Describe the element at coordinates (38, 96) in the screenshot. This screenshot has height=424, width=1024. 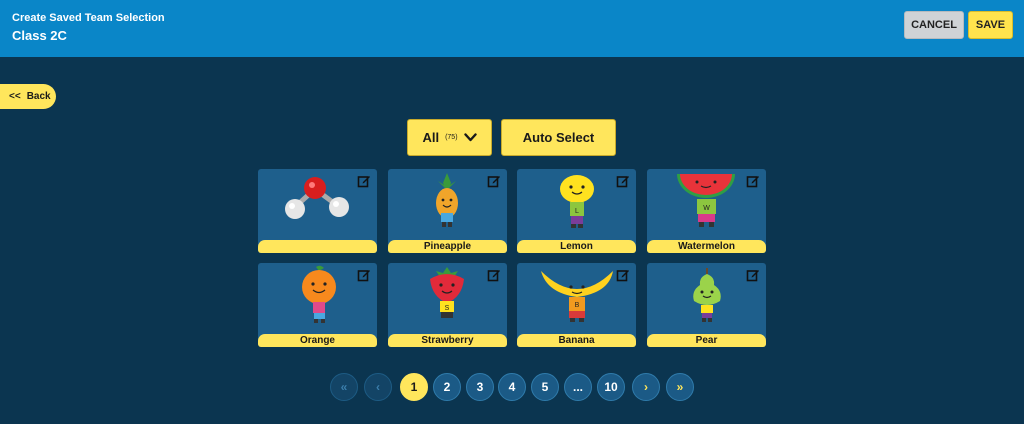
I see `back-label: Back` at that location.